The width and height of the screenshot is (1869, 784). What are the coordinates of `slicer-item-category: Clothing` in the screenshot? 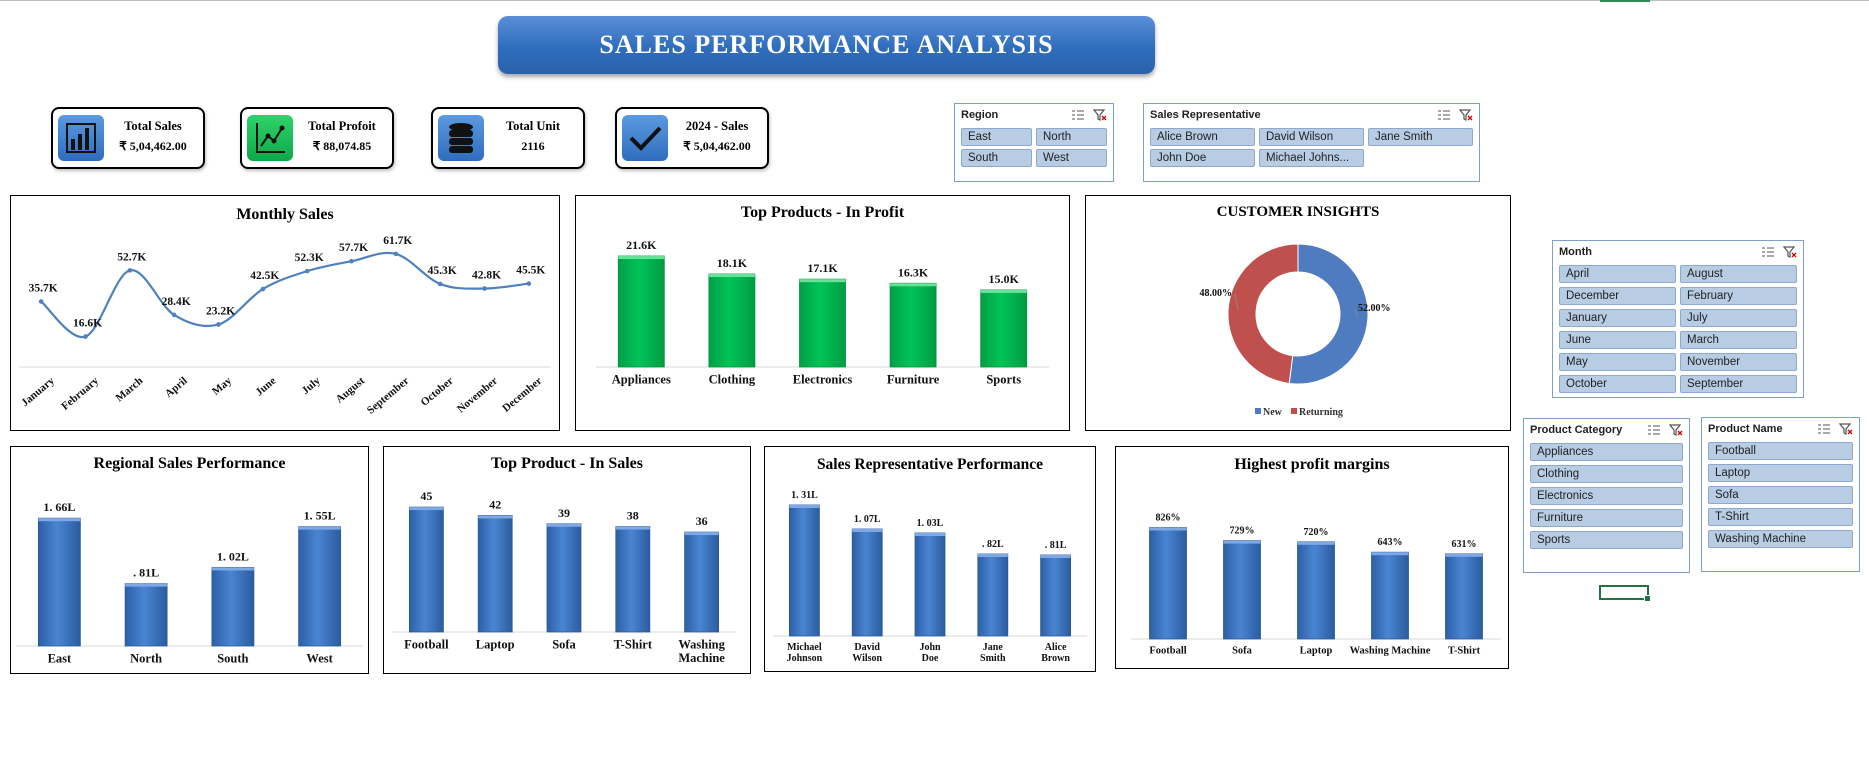 It's located at (1606, 474).